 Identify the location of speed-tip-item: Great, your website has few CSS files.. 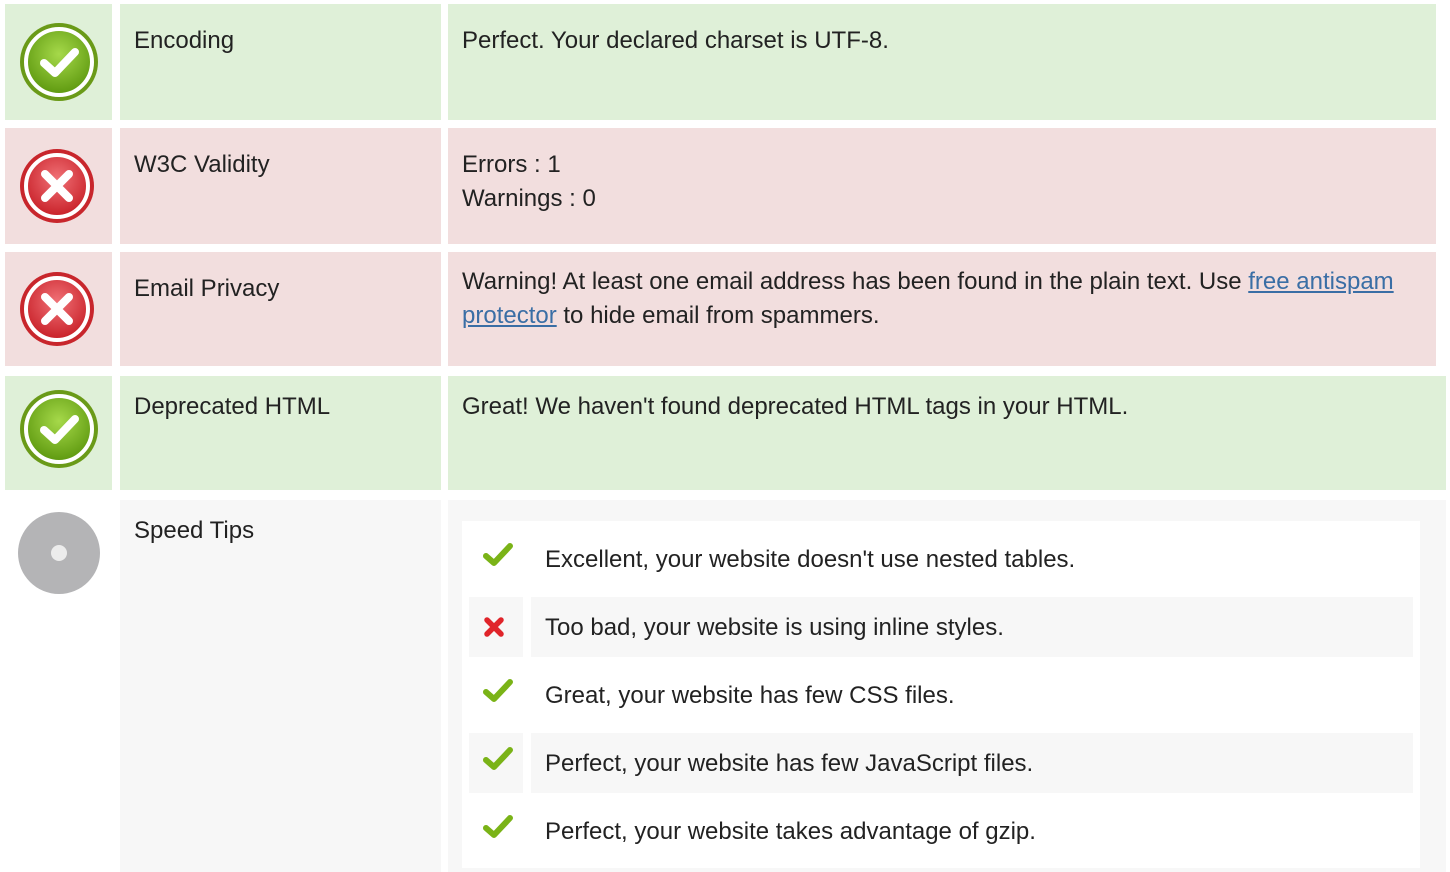
(941, 695).